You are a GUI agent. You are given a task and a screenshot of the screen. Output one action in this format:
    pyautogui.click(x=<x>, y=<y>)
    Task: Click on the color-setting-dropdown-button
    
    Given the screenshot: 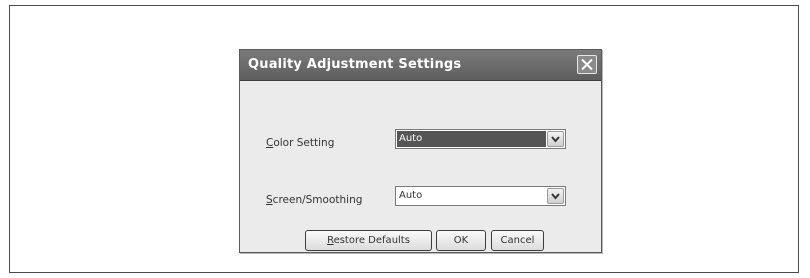 What is the action you would take?
    pyautogui.click(x=555, y=139)
    